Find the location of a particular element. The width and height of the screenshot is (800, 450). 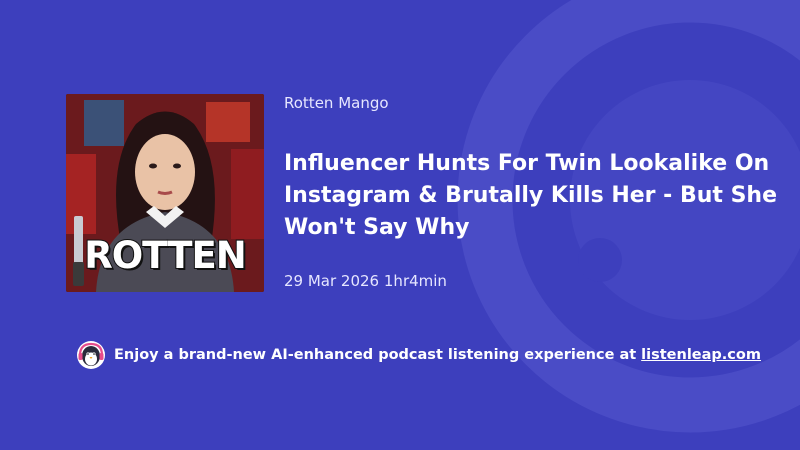

episode-meta: 29 Mar 2026 1hr4min is located at coordinates (365, 281).